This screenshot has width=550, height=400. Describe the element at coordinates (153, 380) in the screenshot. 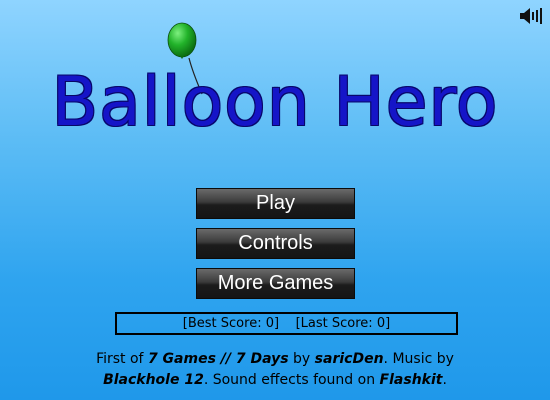

I see `credits-musician: Blackhole 12` at that location.